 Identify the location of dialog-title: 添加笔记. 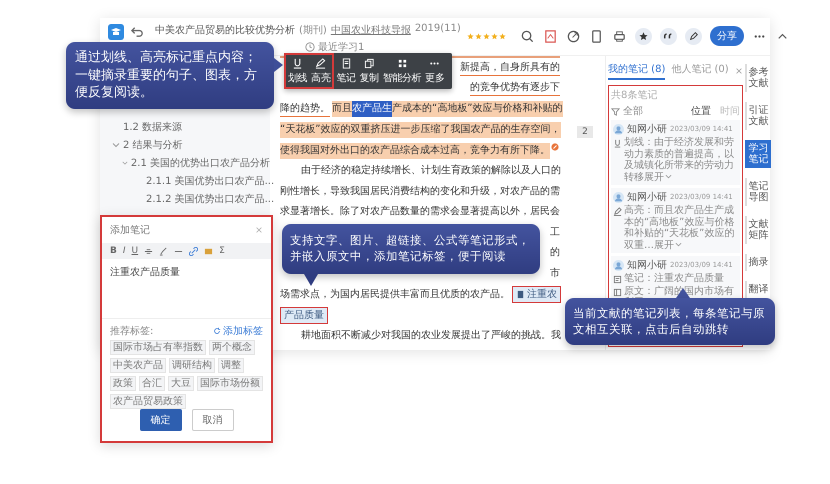
(130, 230).